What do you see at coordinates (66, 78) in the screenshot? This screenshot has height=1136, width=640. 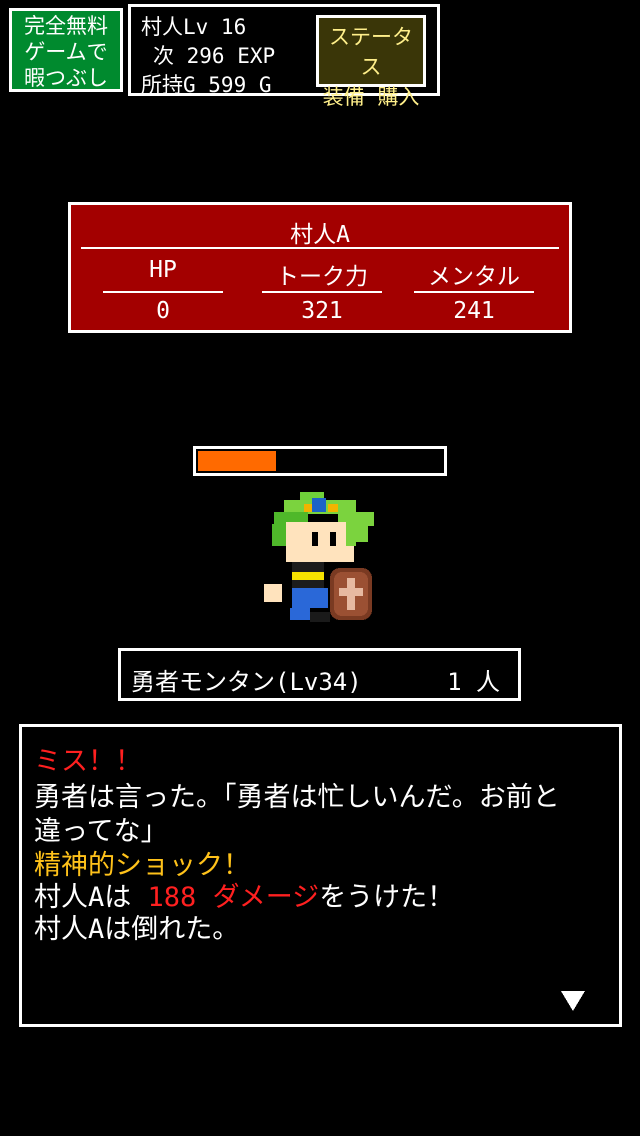 I see `ad-line-3: 暇つぶし` at bounding box center [66, 78].